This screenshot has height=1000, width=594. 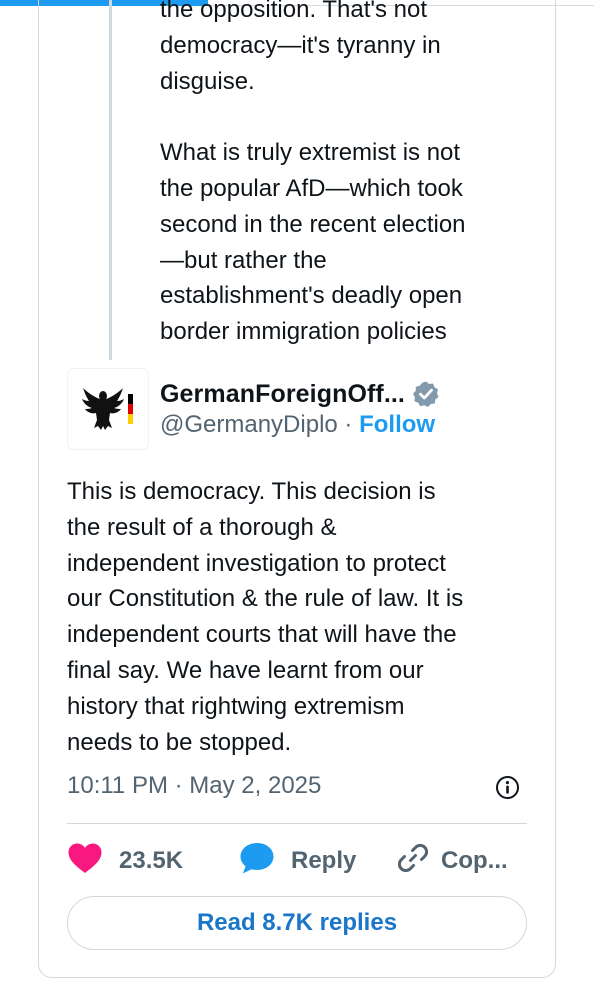 What do you see at coordinates (249, 424) in the screenshot?
I see `author-handle: @GermanyDiplo` at bounding box center [249, 424].